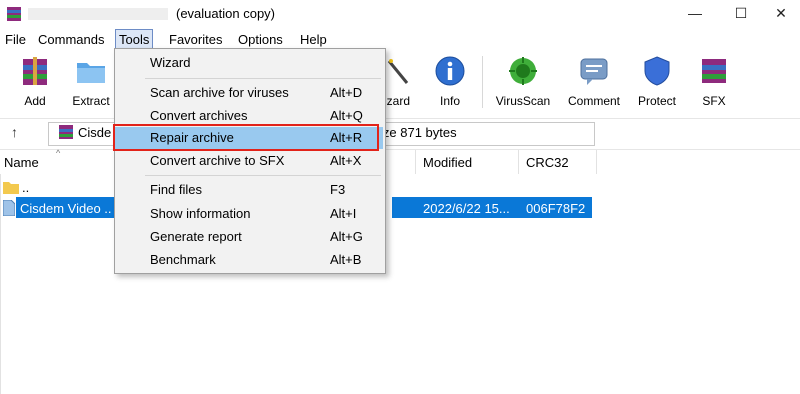 This screenshot has height=394, width=800. Describe the element at coordinates (523, 101) in the screenshot. I see `virusscan-label: VirusScan` at that location.